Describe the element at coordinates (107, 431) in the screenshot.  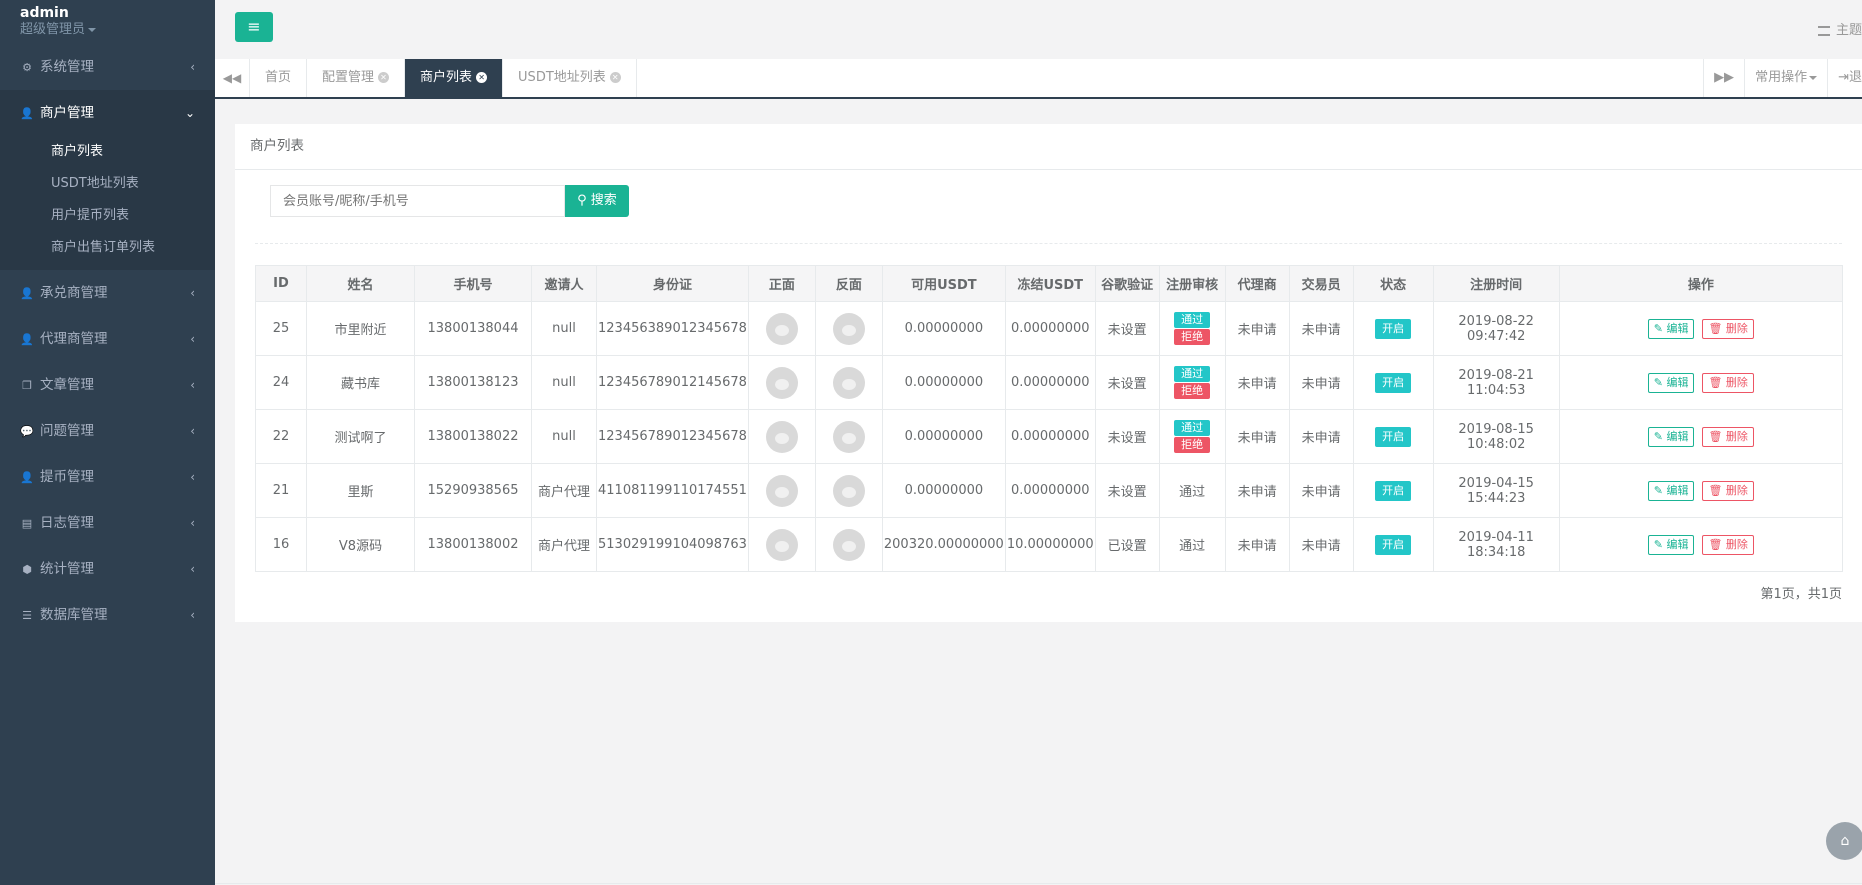
I see `sidebar-item-question: 💬 问题管理 ‹` at that location.